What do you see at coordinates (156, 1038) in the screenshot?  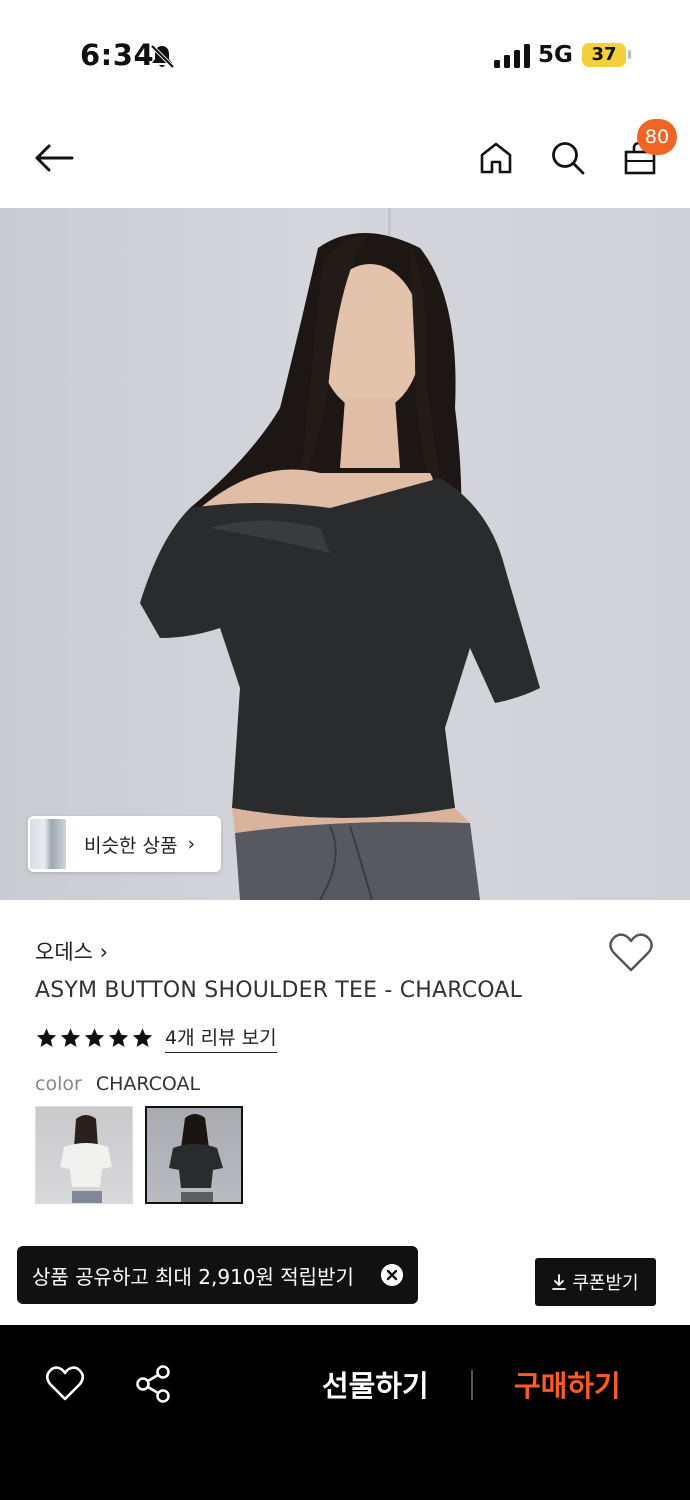 I see `rating-row: 4개 리뷰 보기` at bounding box center [156, 1038].